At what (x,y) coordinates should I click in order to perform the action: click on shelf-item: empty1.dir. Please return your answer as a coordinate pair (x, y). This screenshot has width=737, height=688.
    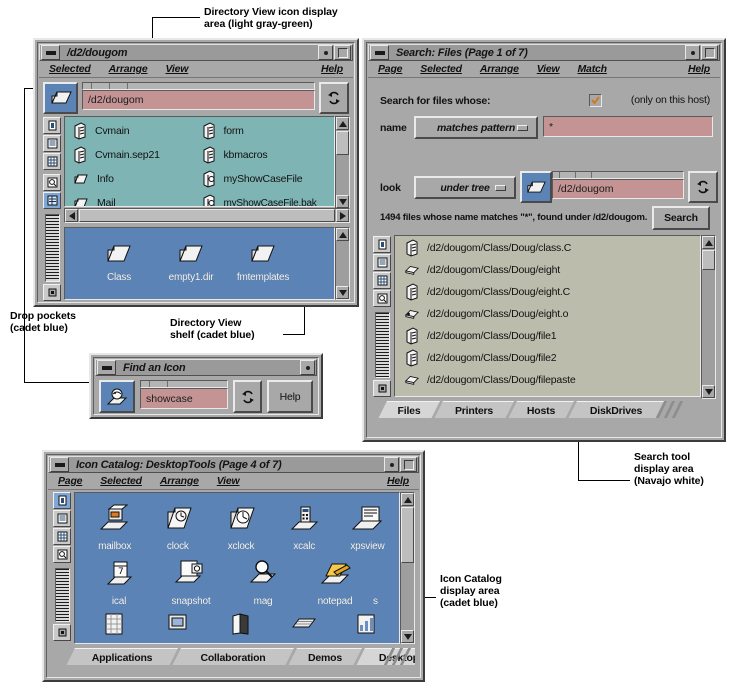
    Looking at the image, I should click on (191, 261).